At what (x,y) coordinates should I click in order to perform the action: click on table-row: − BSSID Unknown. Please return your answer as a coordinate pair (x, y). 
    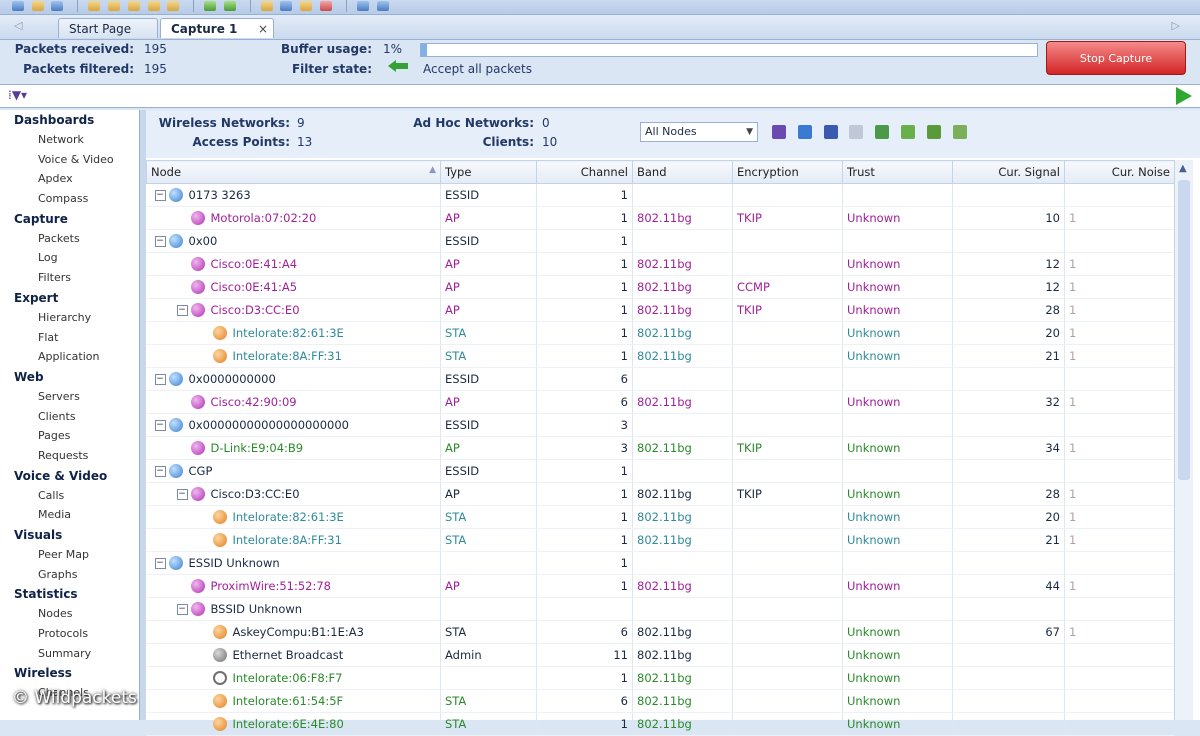
    Looking at the image, I should click on (660, 609).